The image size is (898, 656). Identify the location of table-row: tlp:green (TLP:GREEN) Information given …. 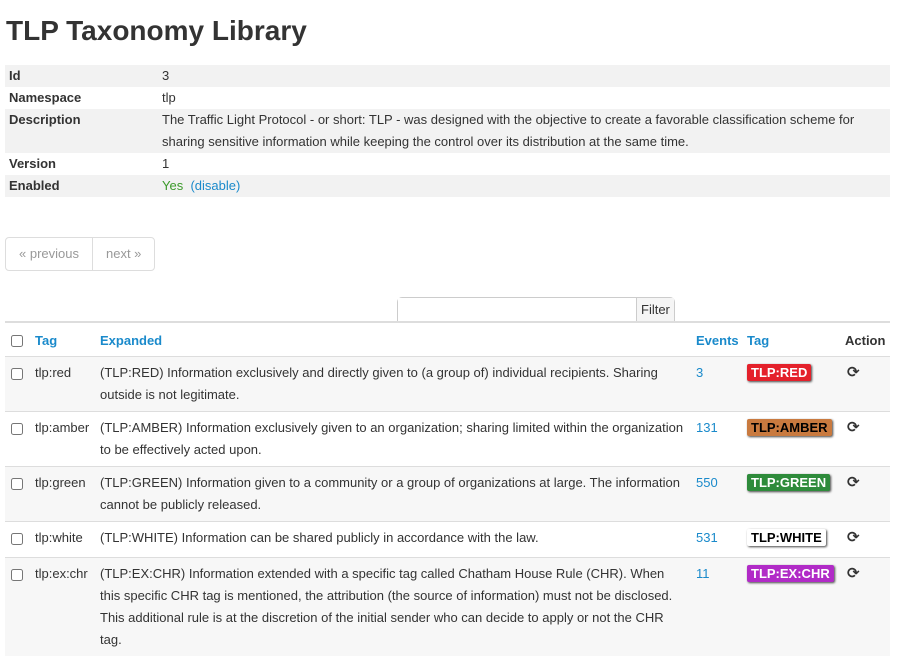
(447, 494).